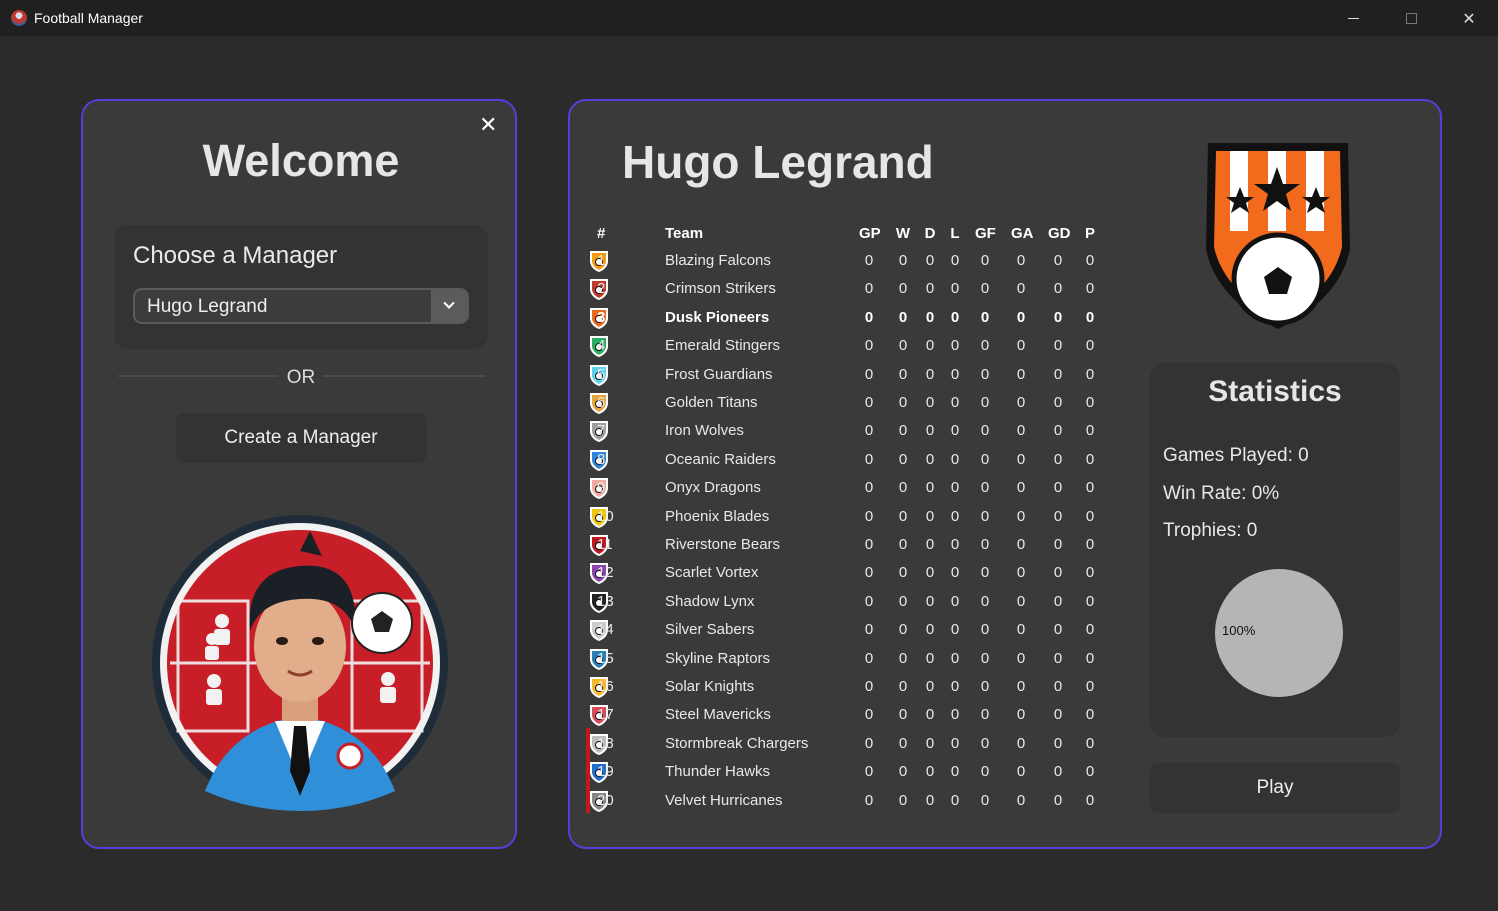 This screenshot has height=911, width=1498. What do you see at coordinates (88, 18) in the screenshot?
I see `window-title: Football Manager` at bounding box center [88, 18].